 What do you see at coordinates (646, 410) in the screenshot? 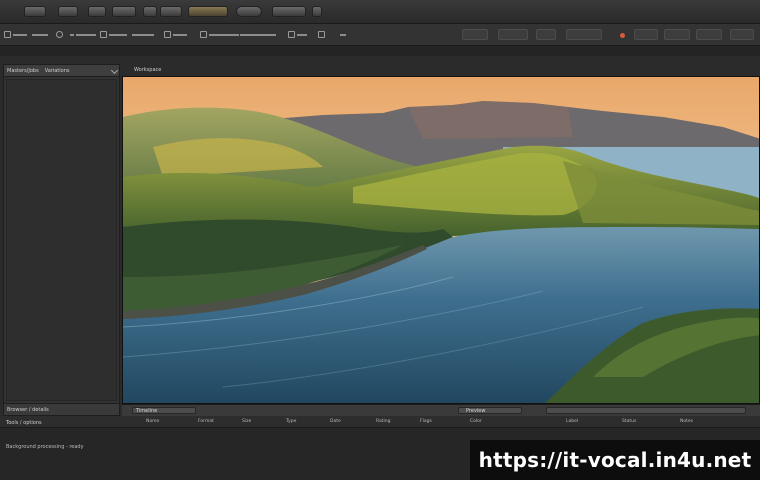
I see `timeline-track` at bounding box center [646, 410].